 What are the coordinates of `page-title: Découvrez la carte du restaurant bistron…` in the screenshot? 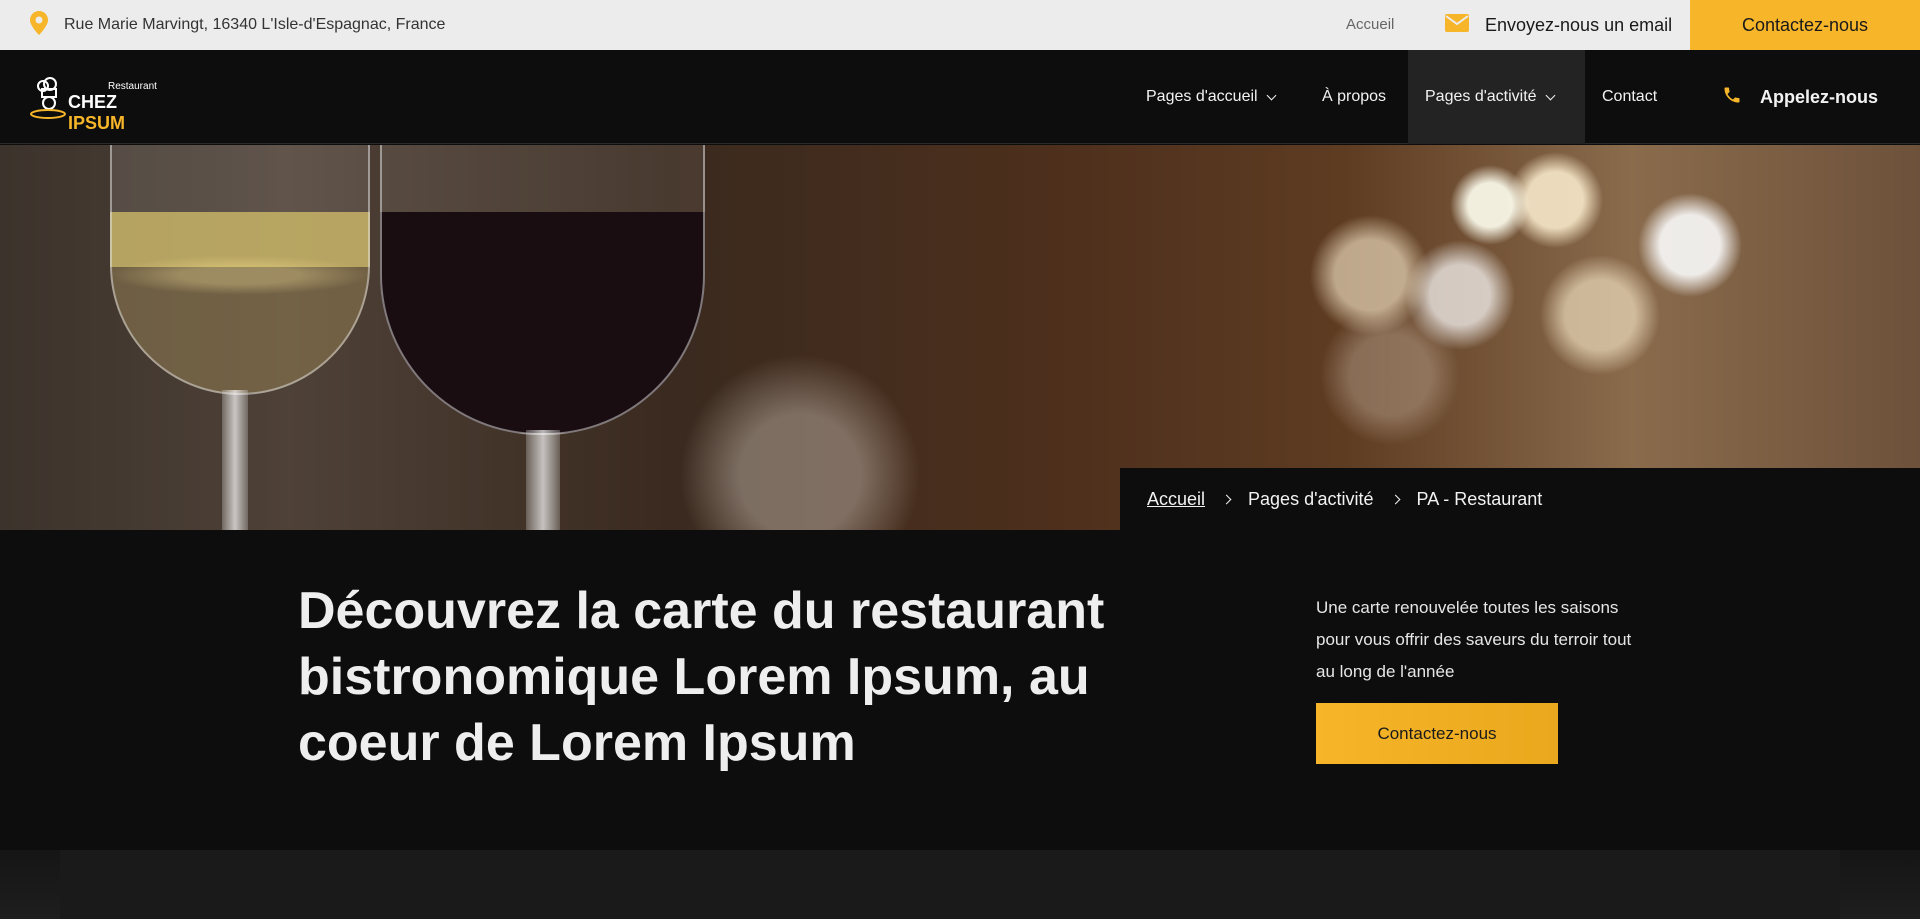 It's located at (701, 677).